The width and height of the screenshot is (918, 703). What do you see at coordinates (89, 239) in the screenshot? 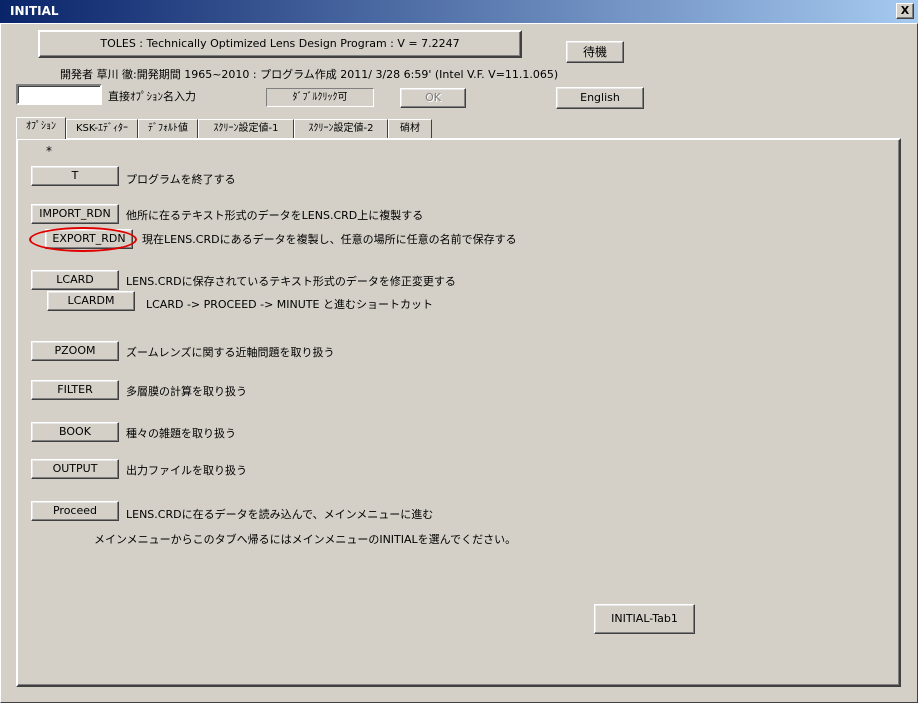
I see `export-rdn-button: EXPORT_RDN` at bounding box center [89, 239].